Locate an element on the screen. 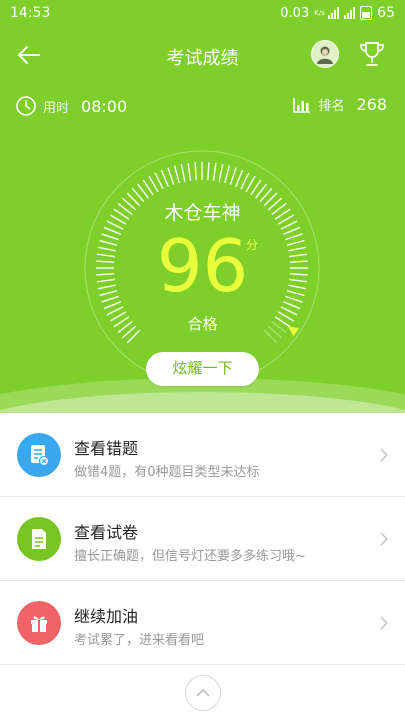 The height and width of the screenshot is (720, 405). exam-paper-icon-circle is located at coordinates (39, 539).